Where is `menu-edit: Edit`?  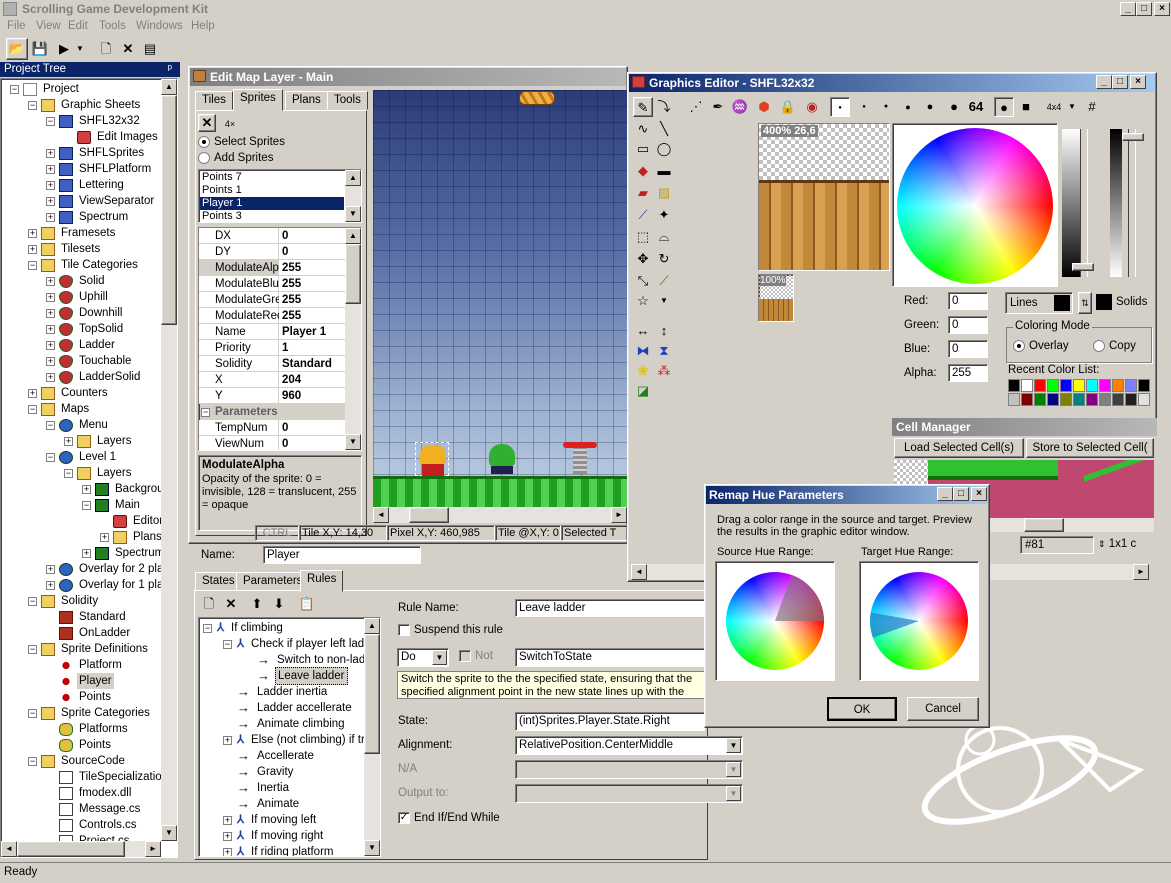 menu-edit: Edit is located at coordinates (78, 26).